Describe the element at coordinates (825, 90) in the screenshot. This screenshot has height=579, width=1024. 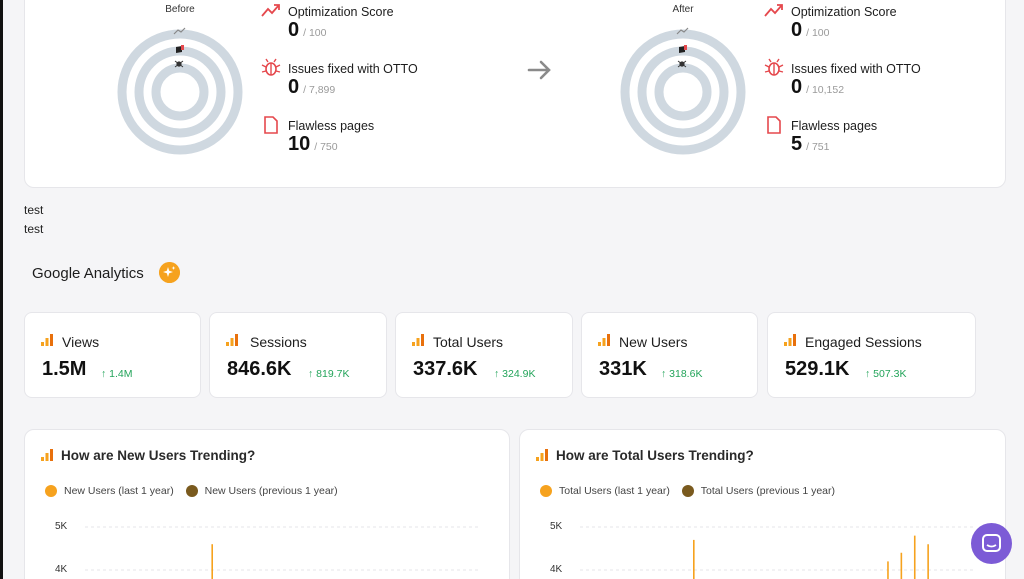
I see `metric-total: / 10,152` at that location.